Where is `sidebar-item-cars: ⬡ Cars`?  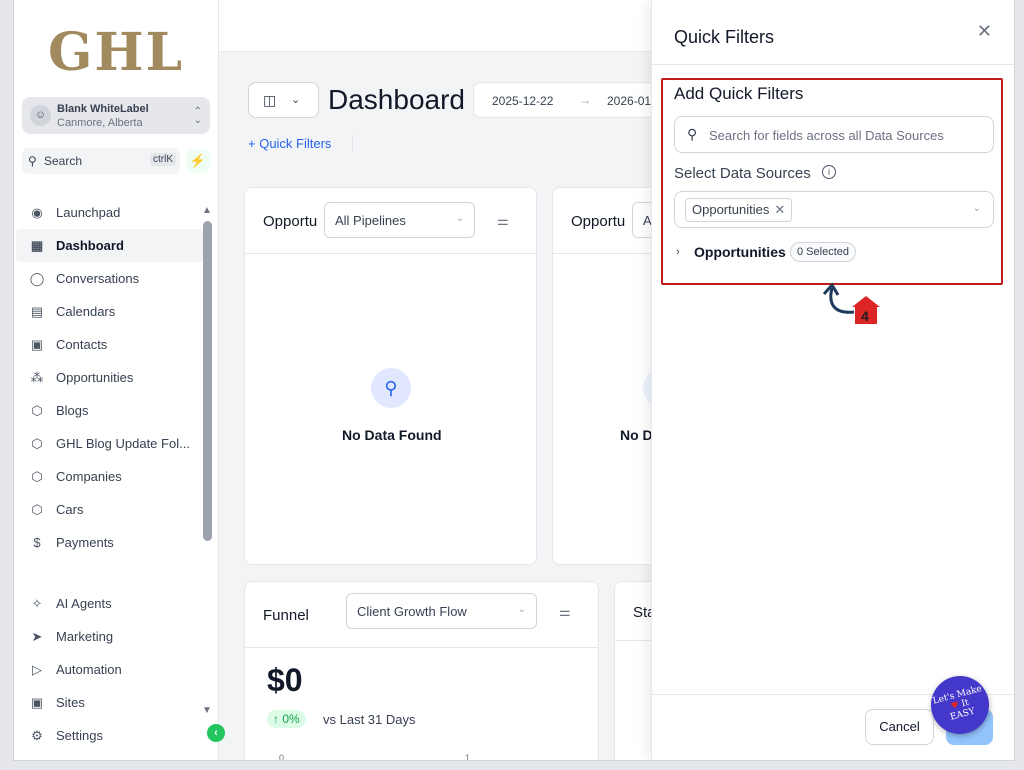
sidebar-item-cars: ⬡ Cars is located at coordinates (110, 509).